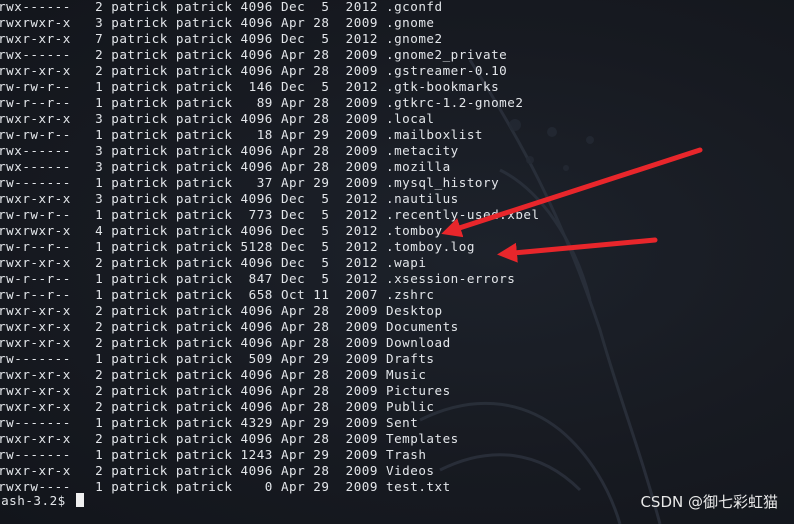 This screenshot has height=524, width=794. I want to click on annotation-arrows, so click(572, 205).